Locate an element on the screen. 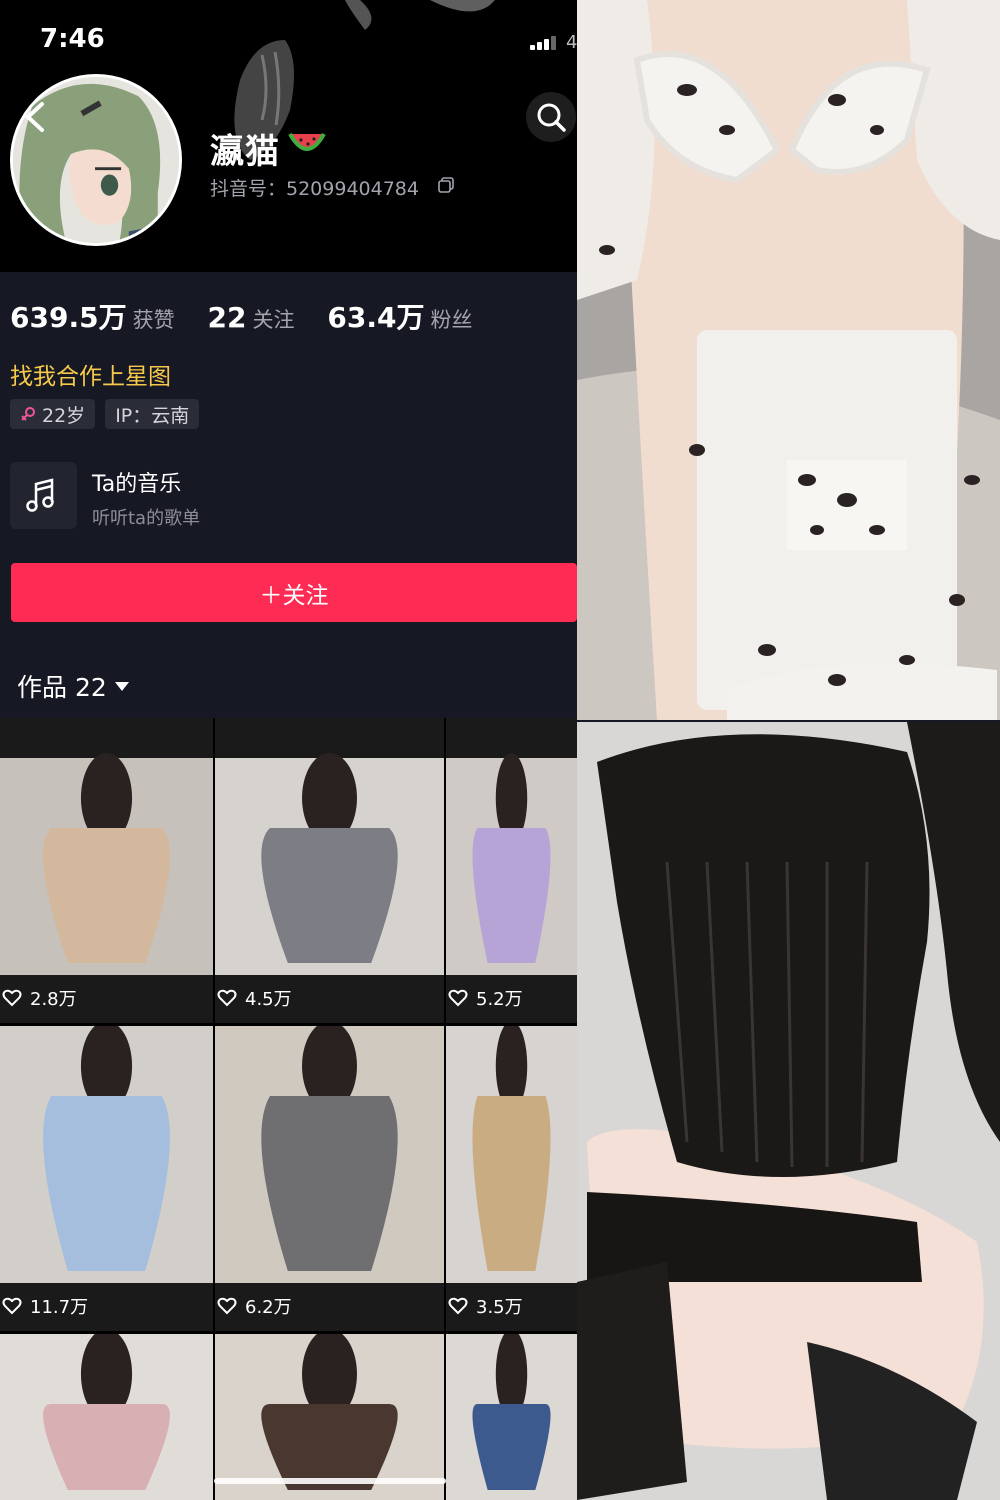  like-count-text: 5.2万 is located at coordinates (499, 999).